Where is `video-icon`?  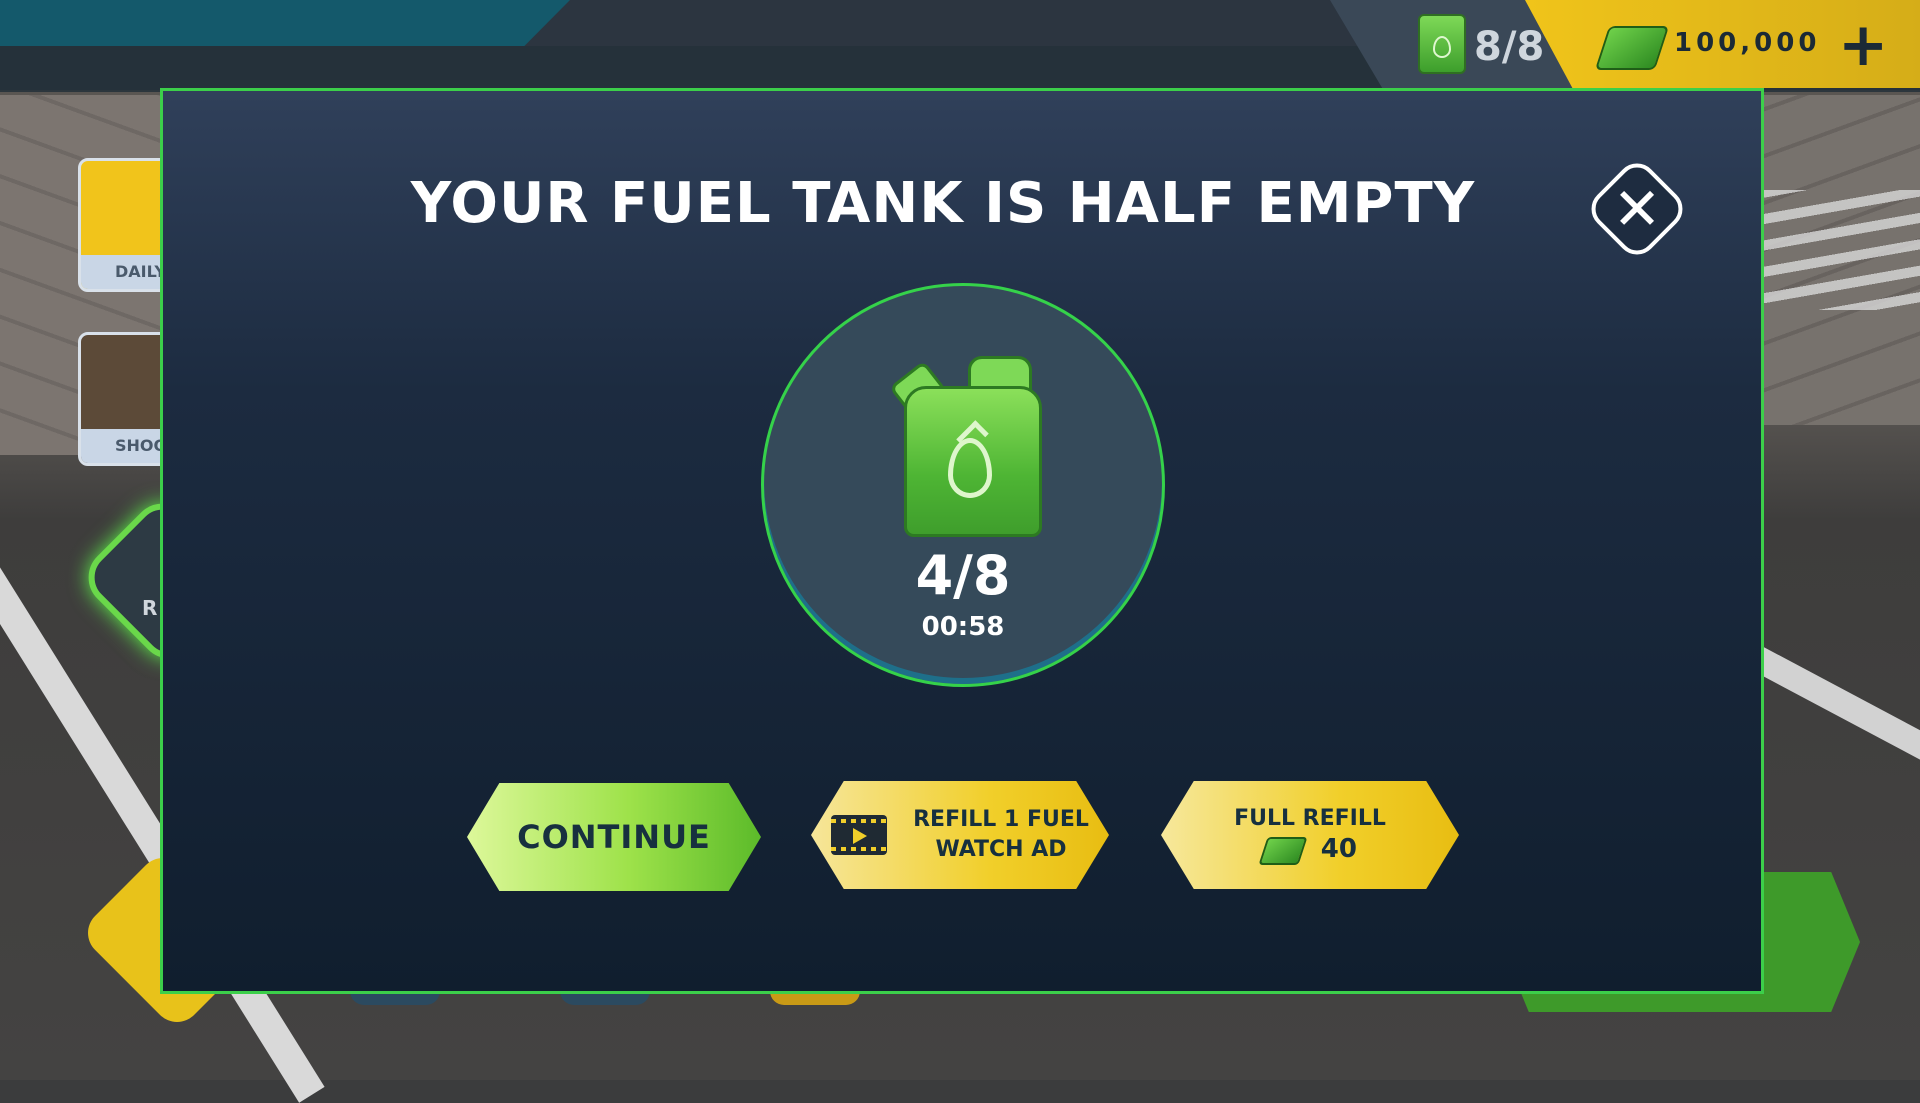
video-icon is located at coordinates (859, 835).